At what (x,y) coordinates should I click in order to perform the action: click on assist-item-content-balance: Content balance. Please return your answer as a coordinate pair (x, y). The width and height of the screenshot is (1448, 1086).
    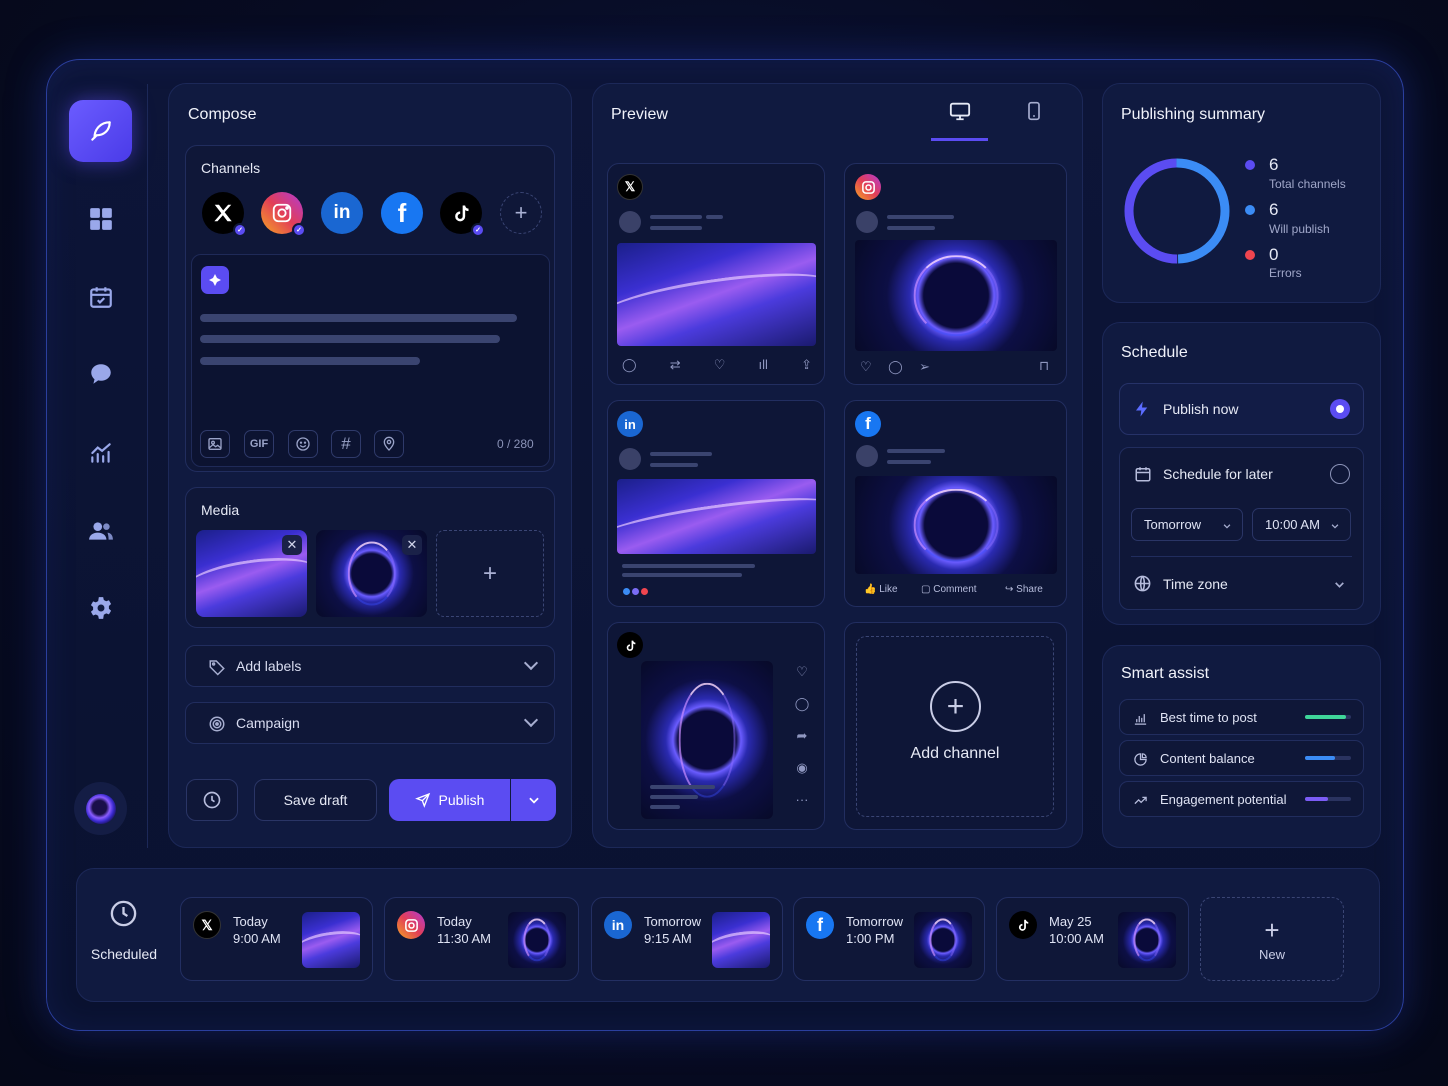
    Looking at the image, I should click on (1241, 758).